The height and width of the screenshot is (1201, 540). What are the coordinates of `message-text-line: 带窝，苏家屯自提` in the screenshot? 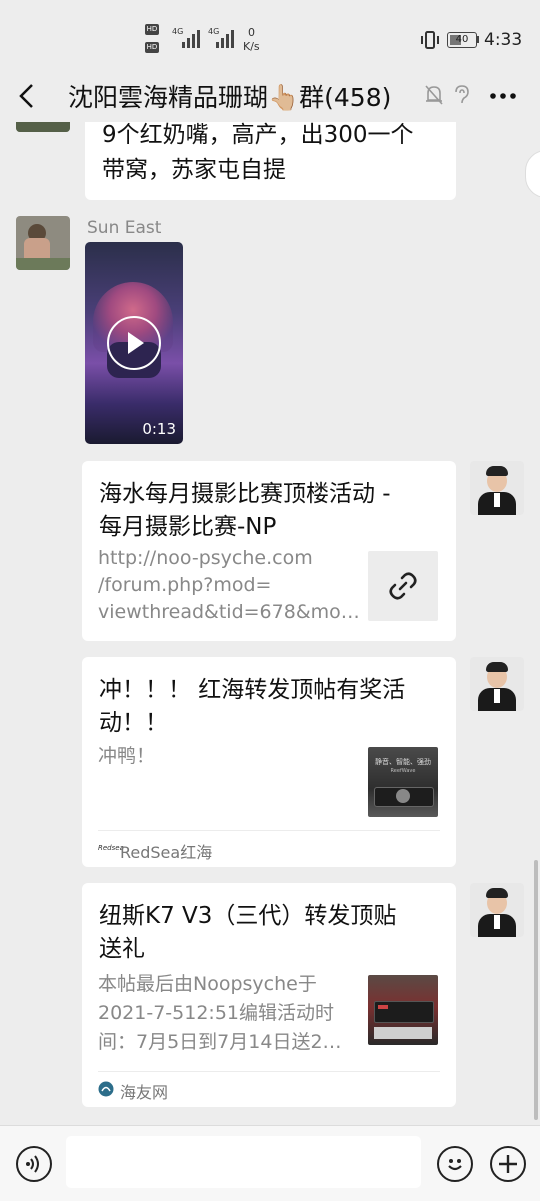 It's located at (194, 170).